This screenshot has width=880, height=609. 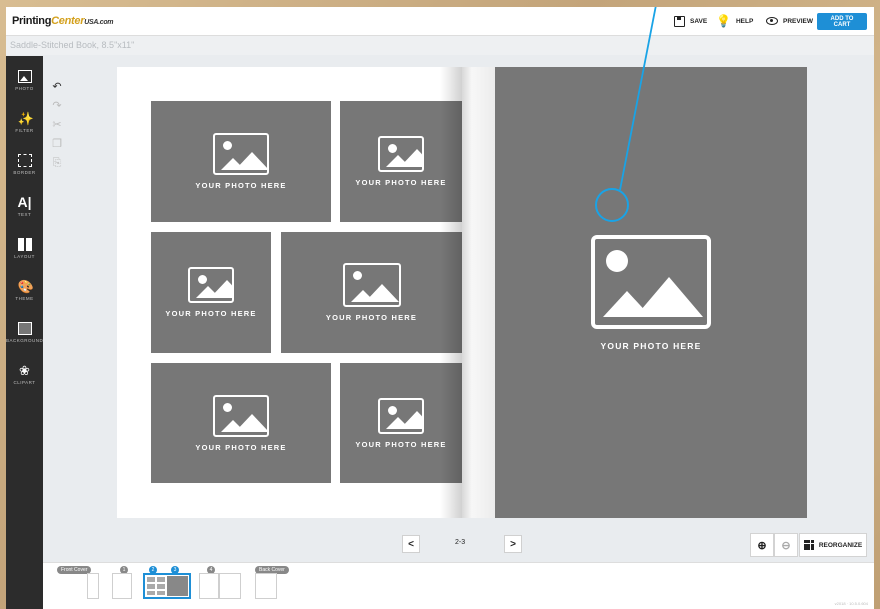 I want to click on cut-icon: ✂, so click(x=57, y=125).